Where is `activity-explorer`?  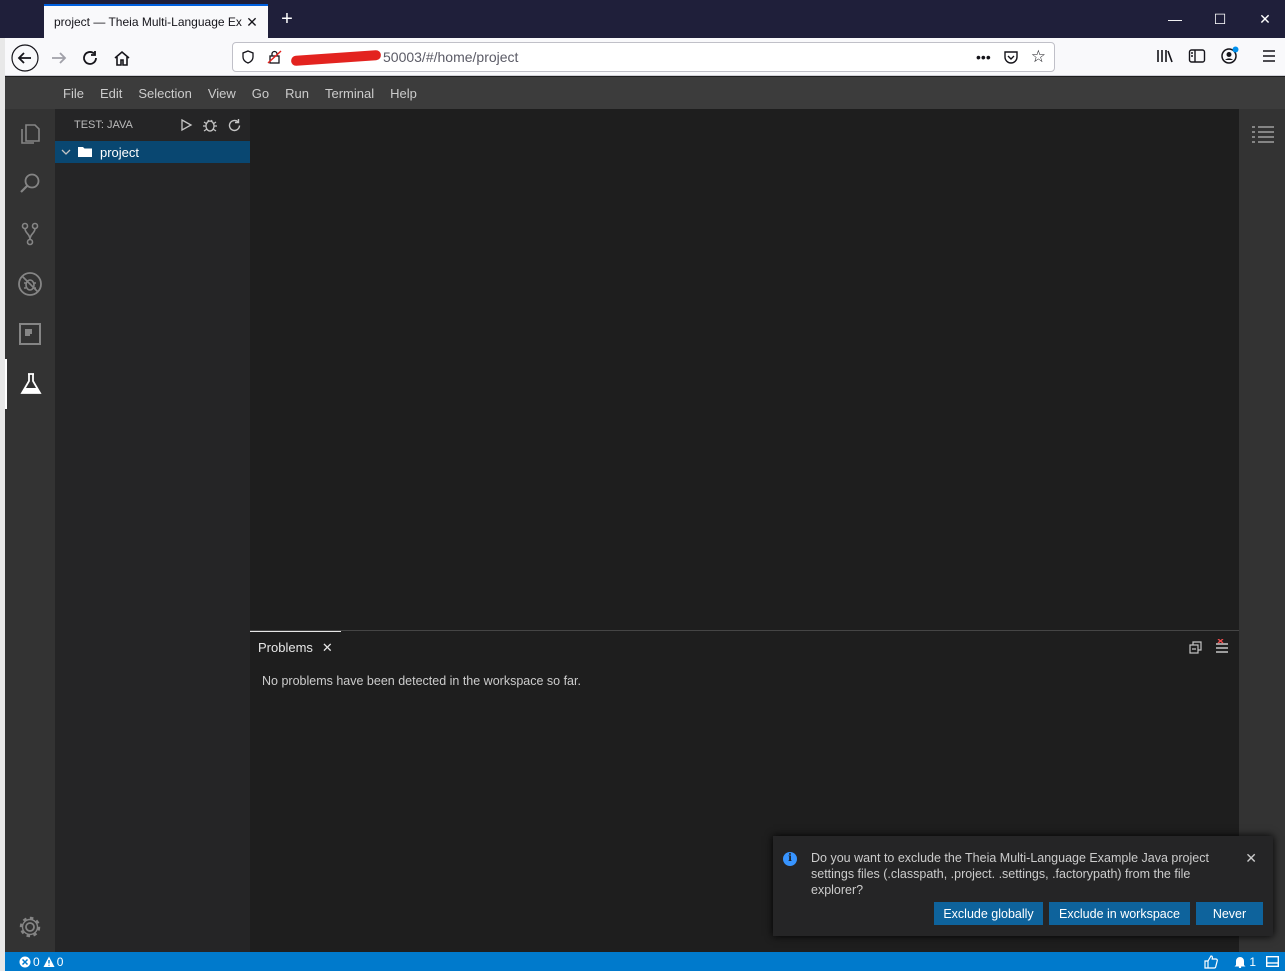
activity-explorer is located at coordinates (30, 134).